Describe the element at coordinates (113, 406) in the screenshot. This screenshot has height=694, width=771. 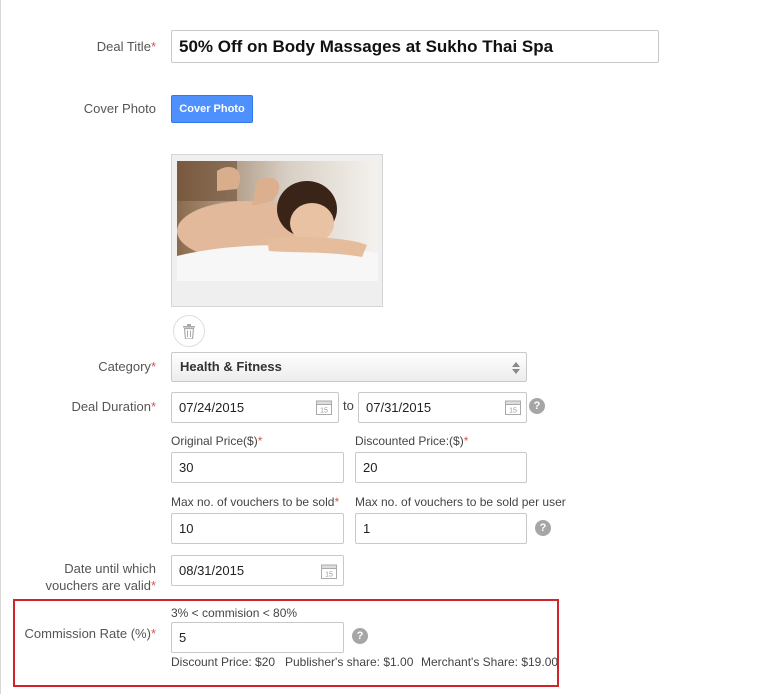
I see `deal-duration-label: Deal Duration*` at that location.